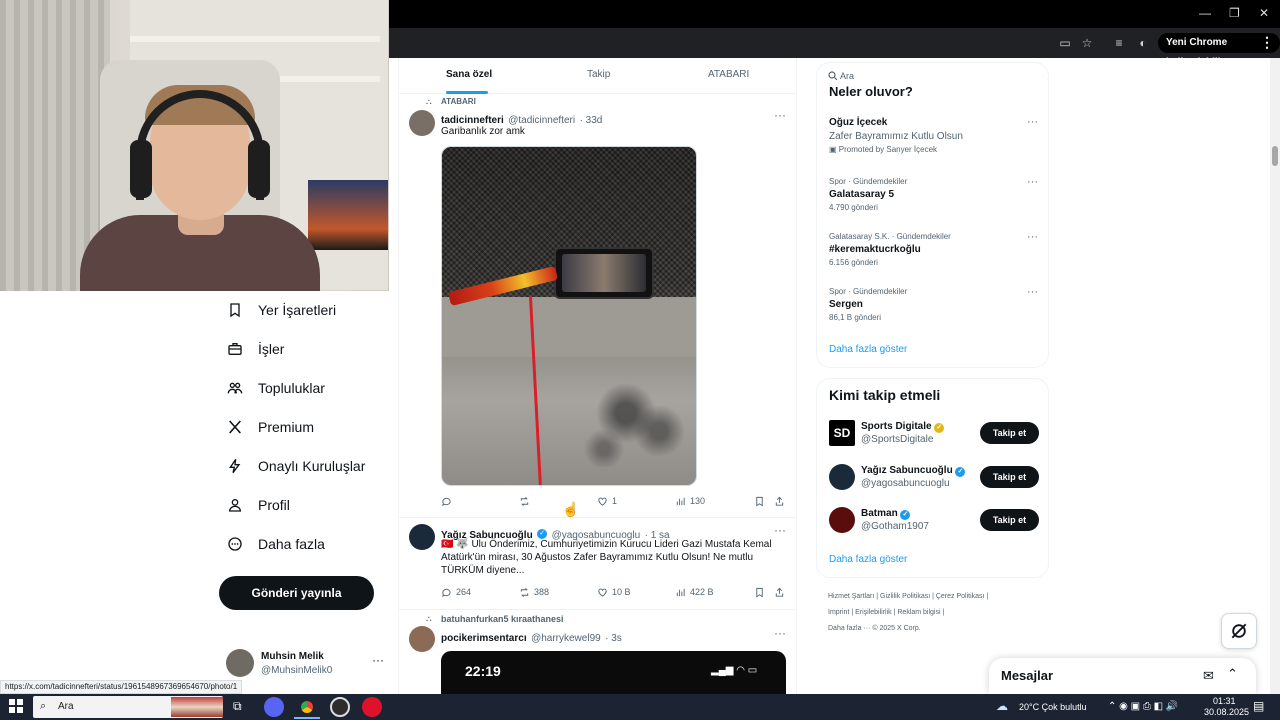 Image resolution: width=1280 pixels, height=720 pixels. I want to click on tab-atabari: ATABARI, so click(728, 74).